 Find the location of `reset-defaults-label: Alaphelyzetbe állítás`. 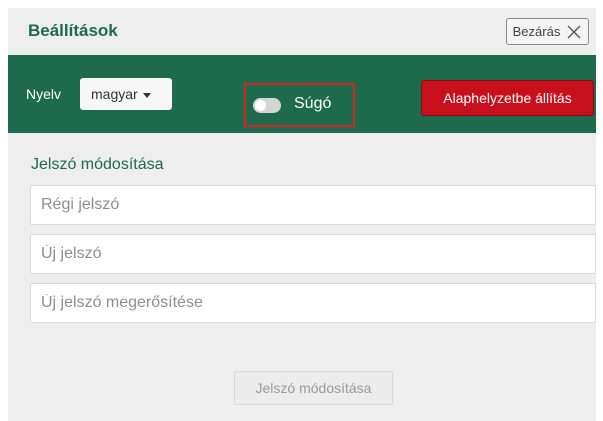

reset-defaults-label: Alaphelyzetbe állítás is located at coordinates (507, 98).